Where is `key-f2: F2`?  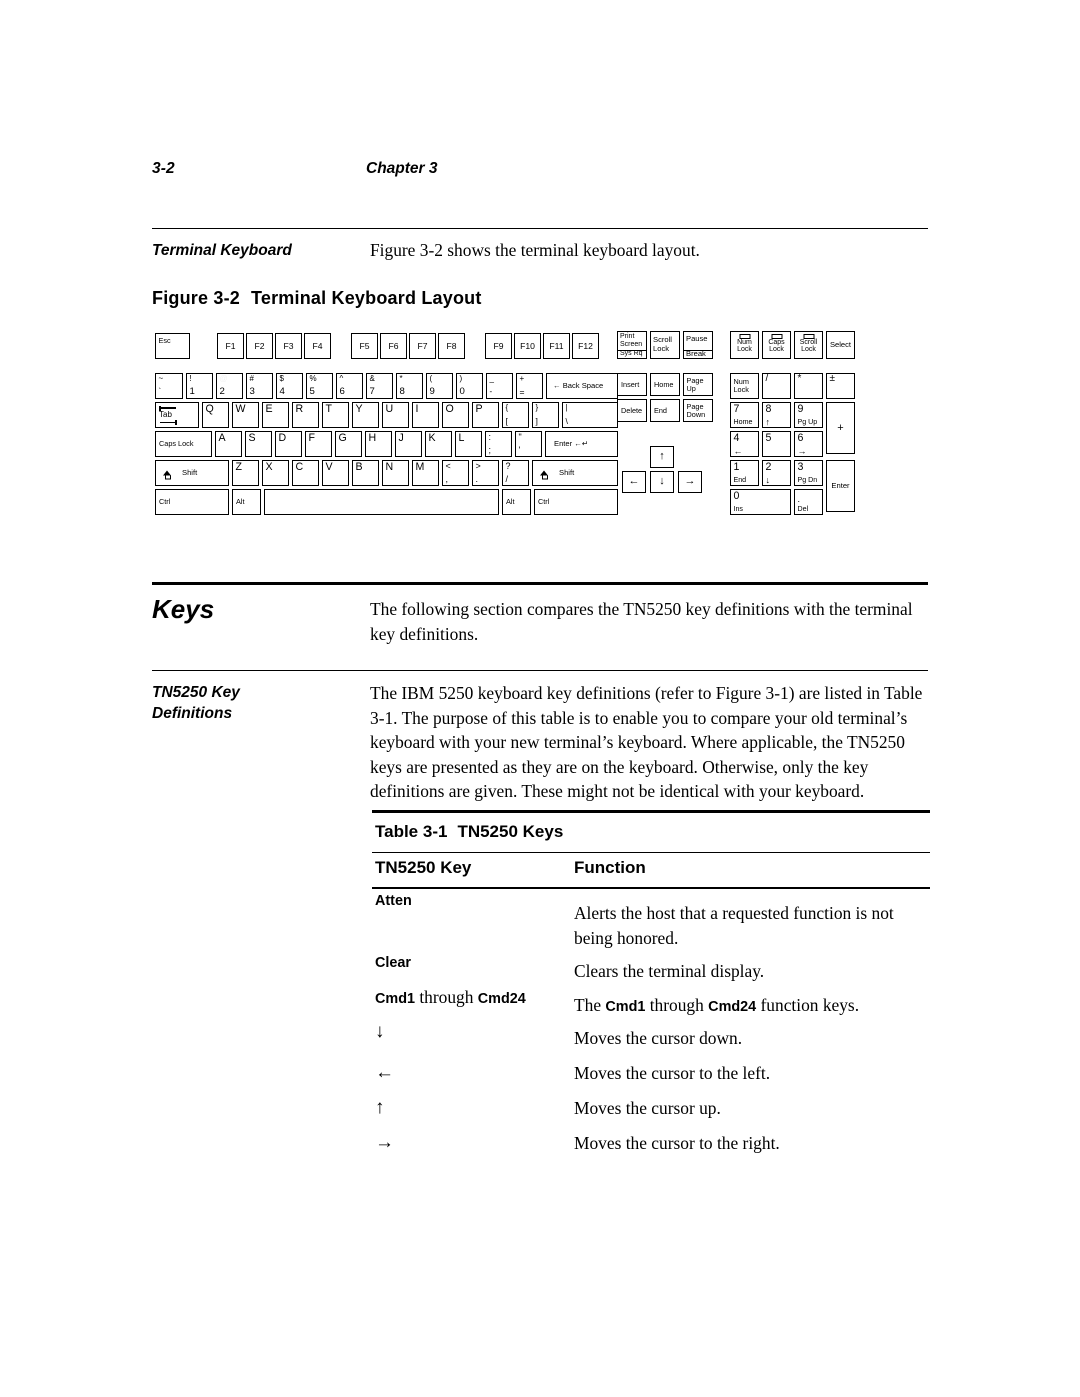 key-f2: F2 is located at coordinates (259, 346).